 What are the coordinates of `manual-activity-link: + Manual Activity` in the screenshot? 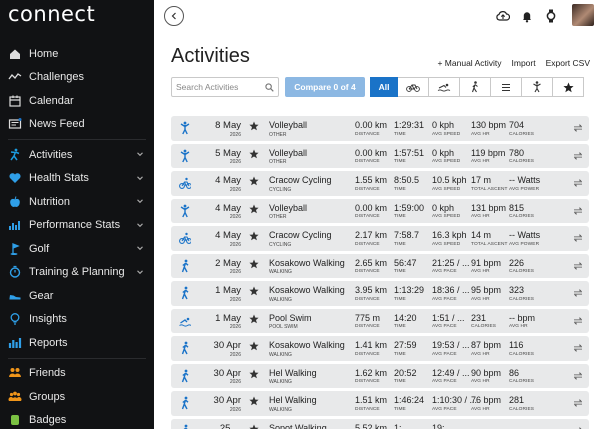 It's located at (469, 63).